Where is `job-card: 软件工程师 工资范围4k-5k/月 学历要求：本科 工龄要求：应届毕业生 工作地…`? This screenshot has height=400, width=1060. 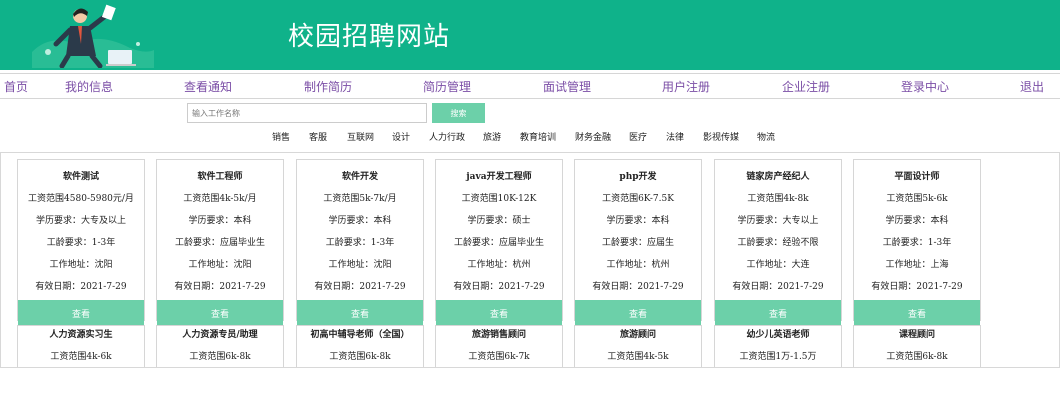
job-card: 软件工程师 工资范围4k-5k/月 学历要求：本科 工龄要求：应届毕业生 工作地… is located at coordinates (220, 243).